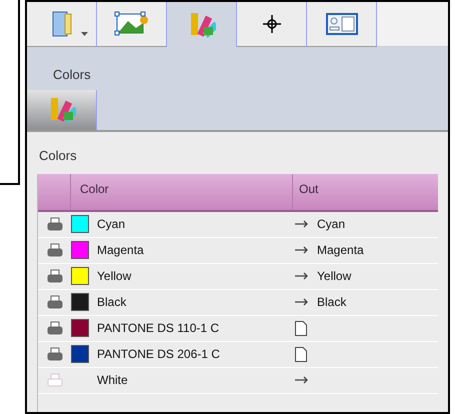 This screenshot has width=455, height=414. Describe the element at coordinates (111, 224) in the screenshot. I see `color-name: Cyan` at that location.